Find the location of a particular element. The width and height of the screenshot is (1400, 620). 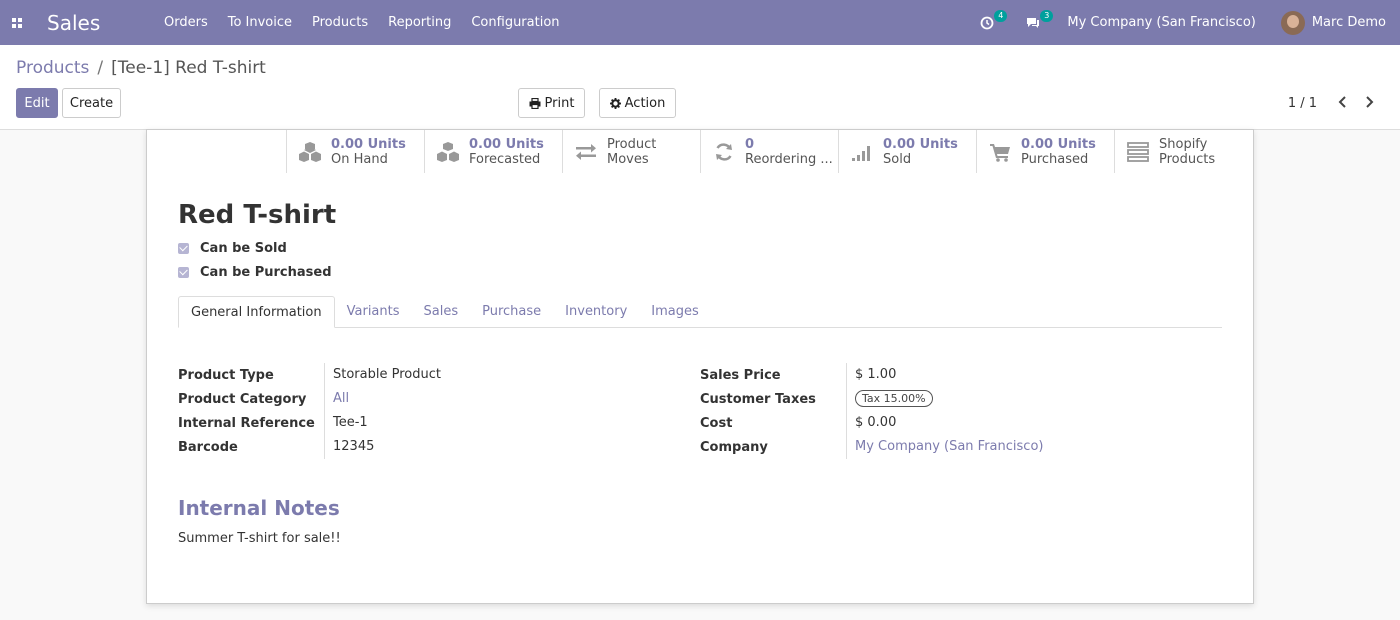

internal-reference-label: Internal Reference is located at coordinates (246, 423).